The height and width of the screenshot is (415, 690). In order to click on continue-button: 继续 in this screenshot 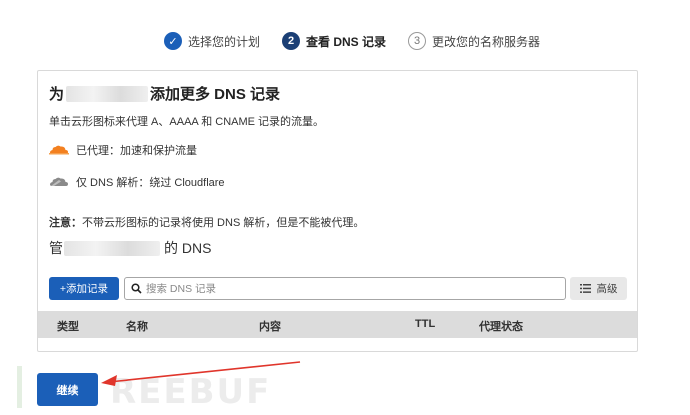, I will do `click(67, 389)`.